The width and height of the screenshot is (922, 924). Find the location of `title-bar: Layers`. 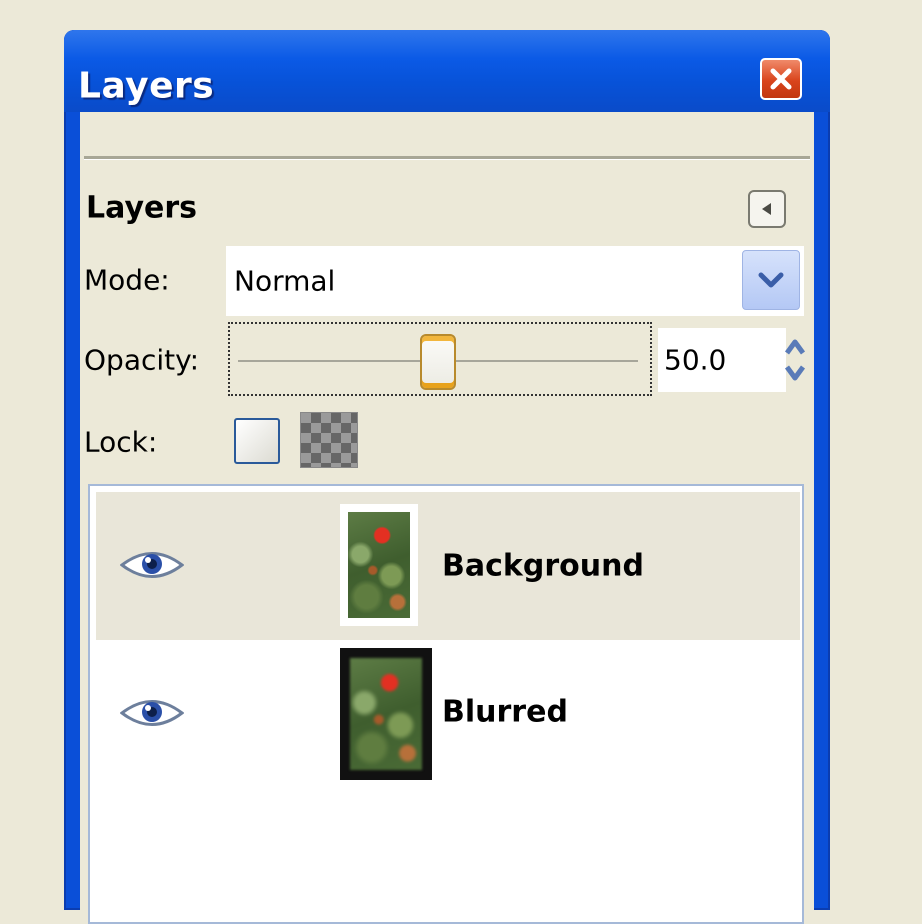

title-bar: Layers is located at coordinates (447, 71).